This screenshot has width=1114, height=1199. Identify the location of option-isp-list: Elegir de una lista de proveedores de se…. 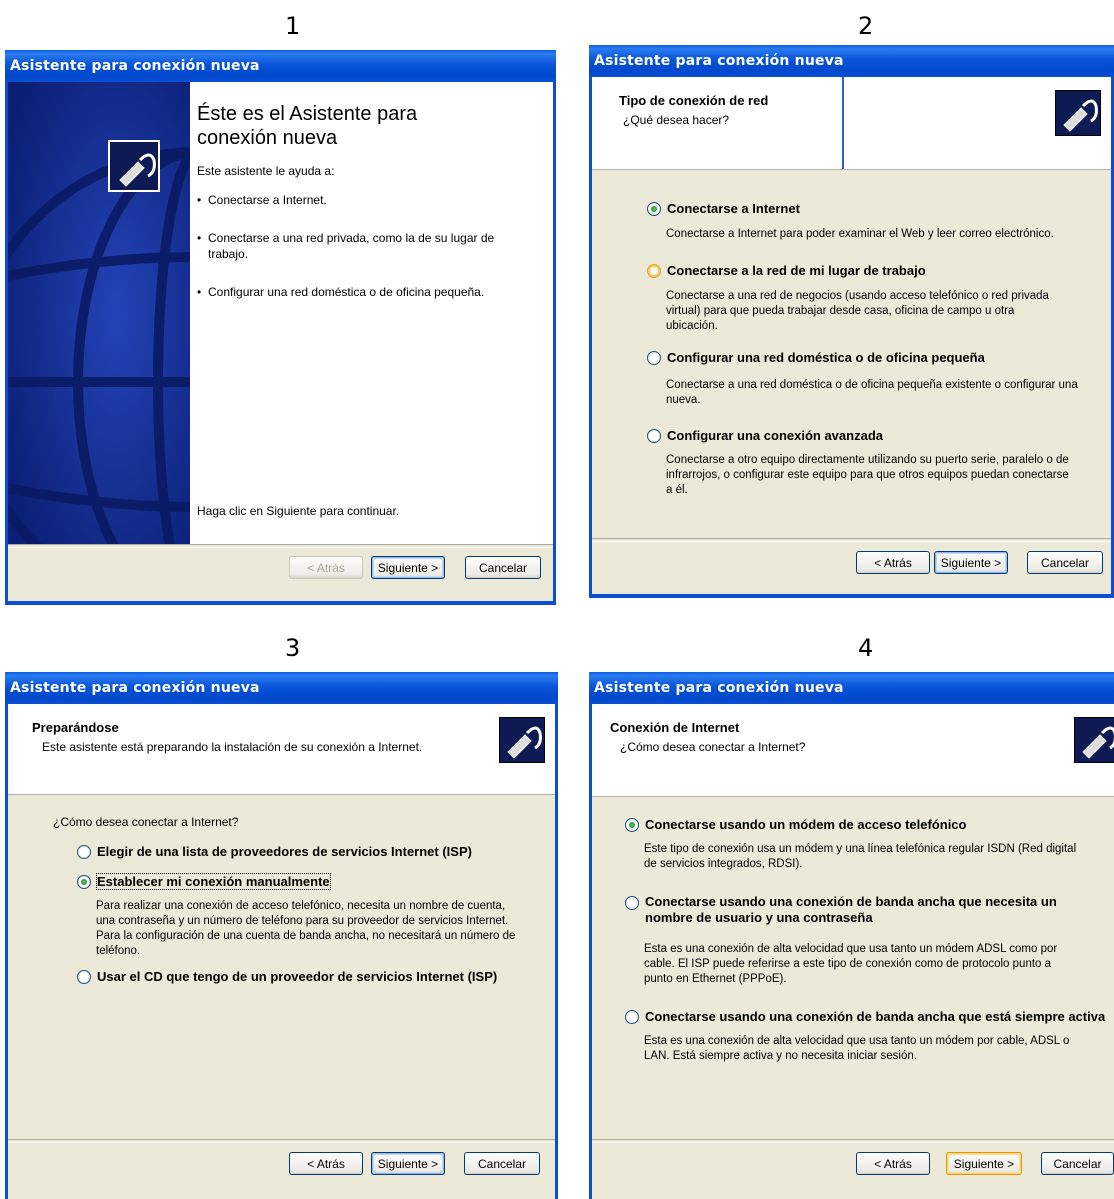
(274, 851).